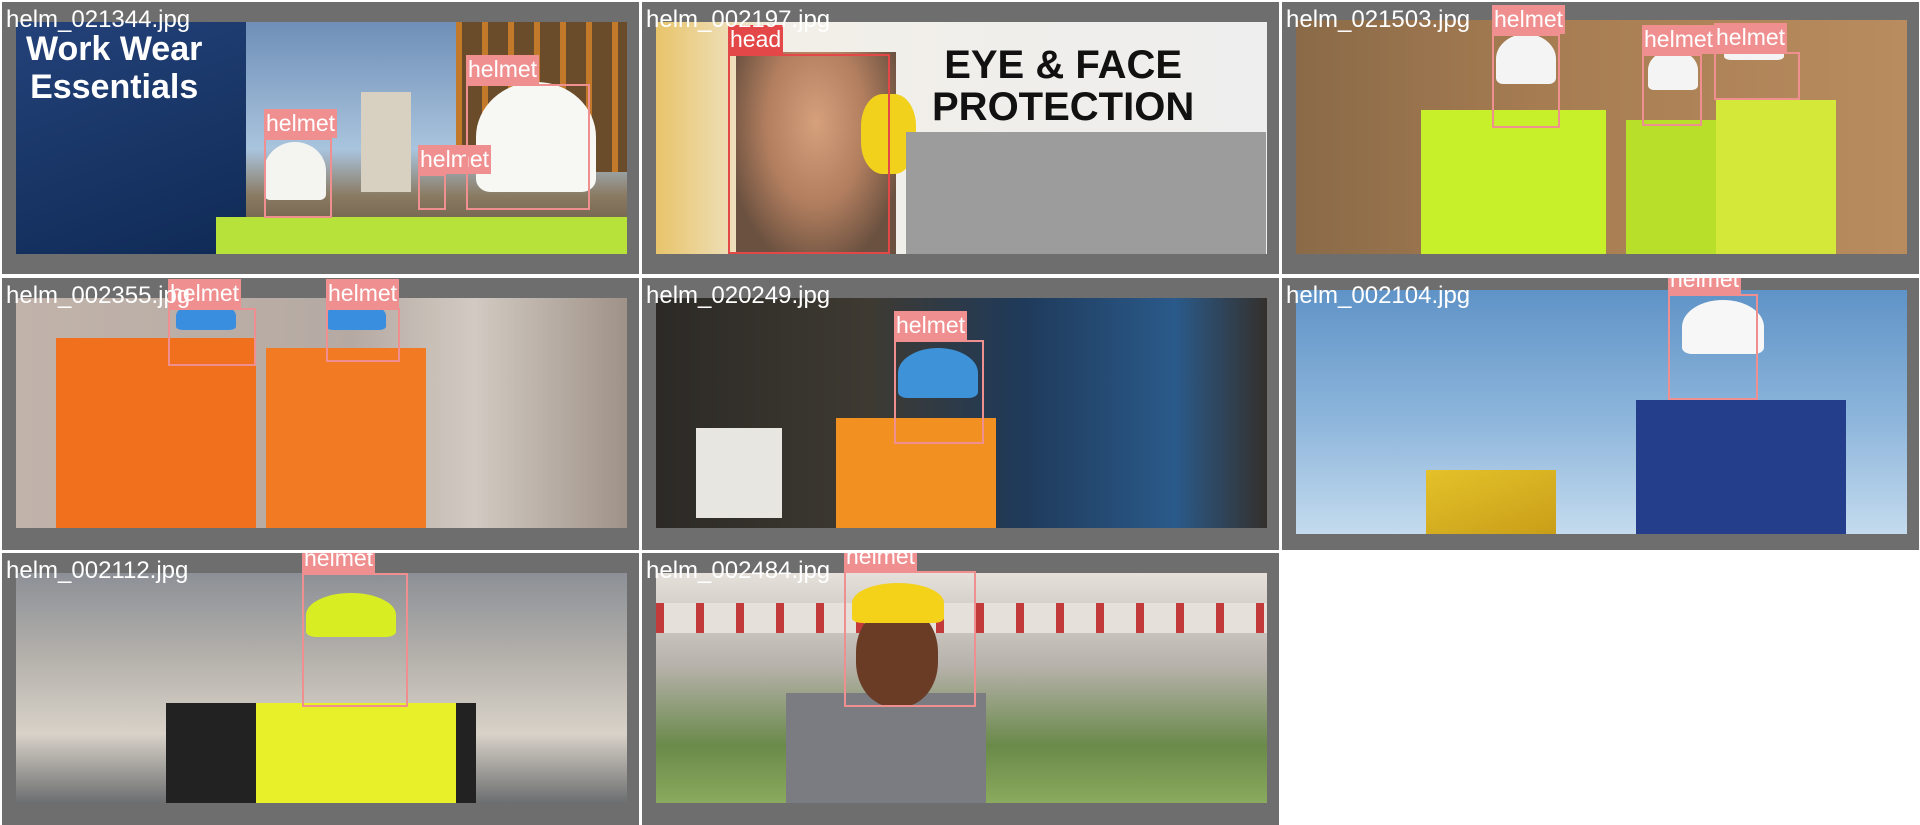 The image size is (1920, 825). What do you see at coordinates (739, 473) in the screenshot?
I see `sign-shape` at bounding box center [739, 473].